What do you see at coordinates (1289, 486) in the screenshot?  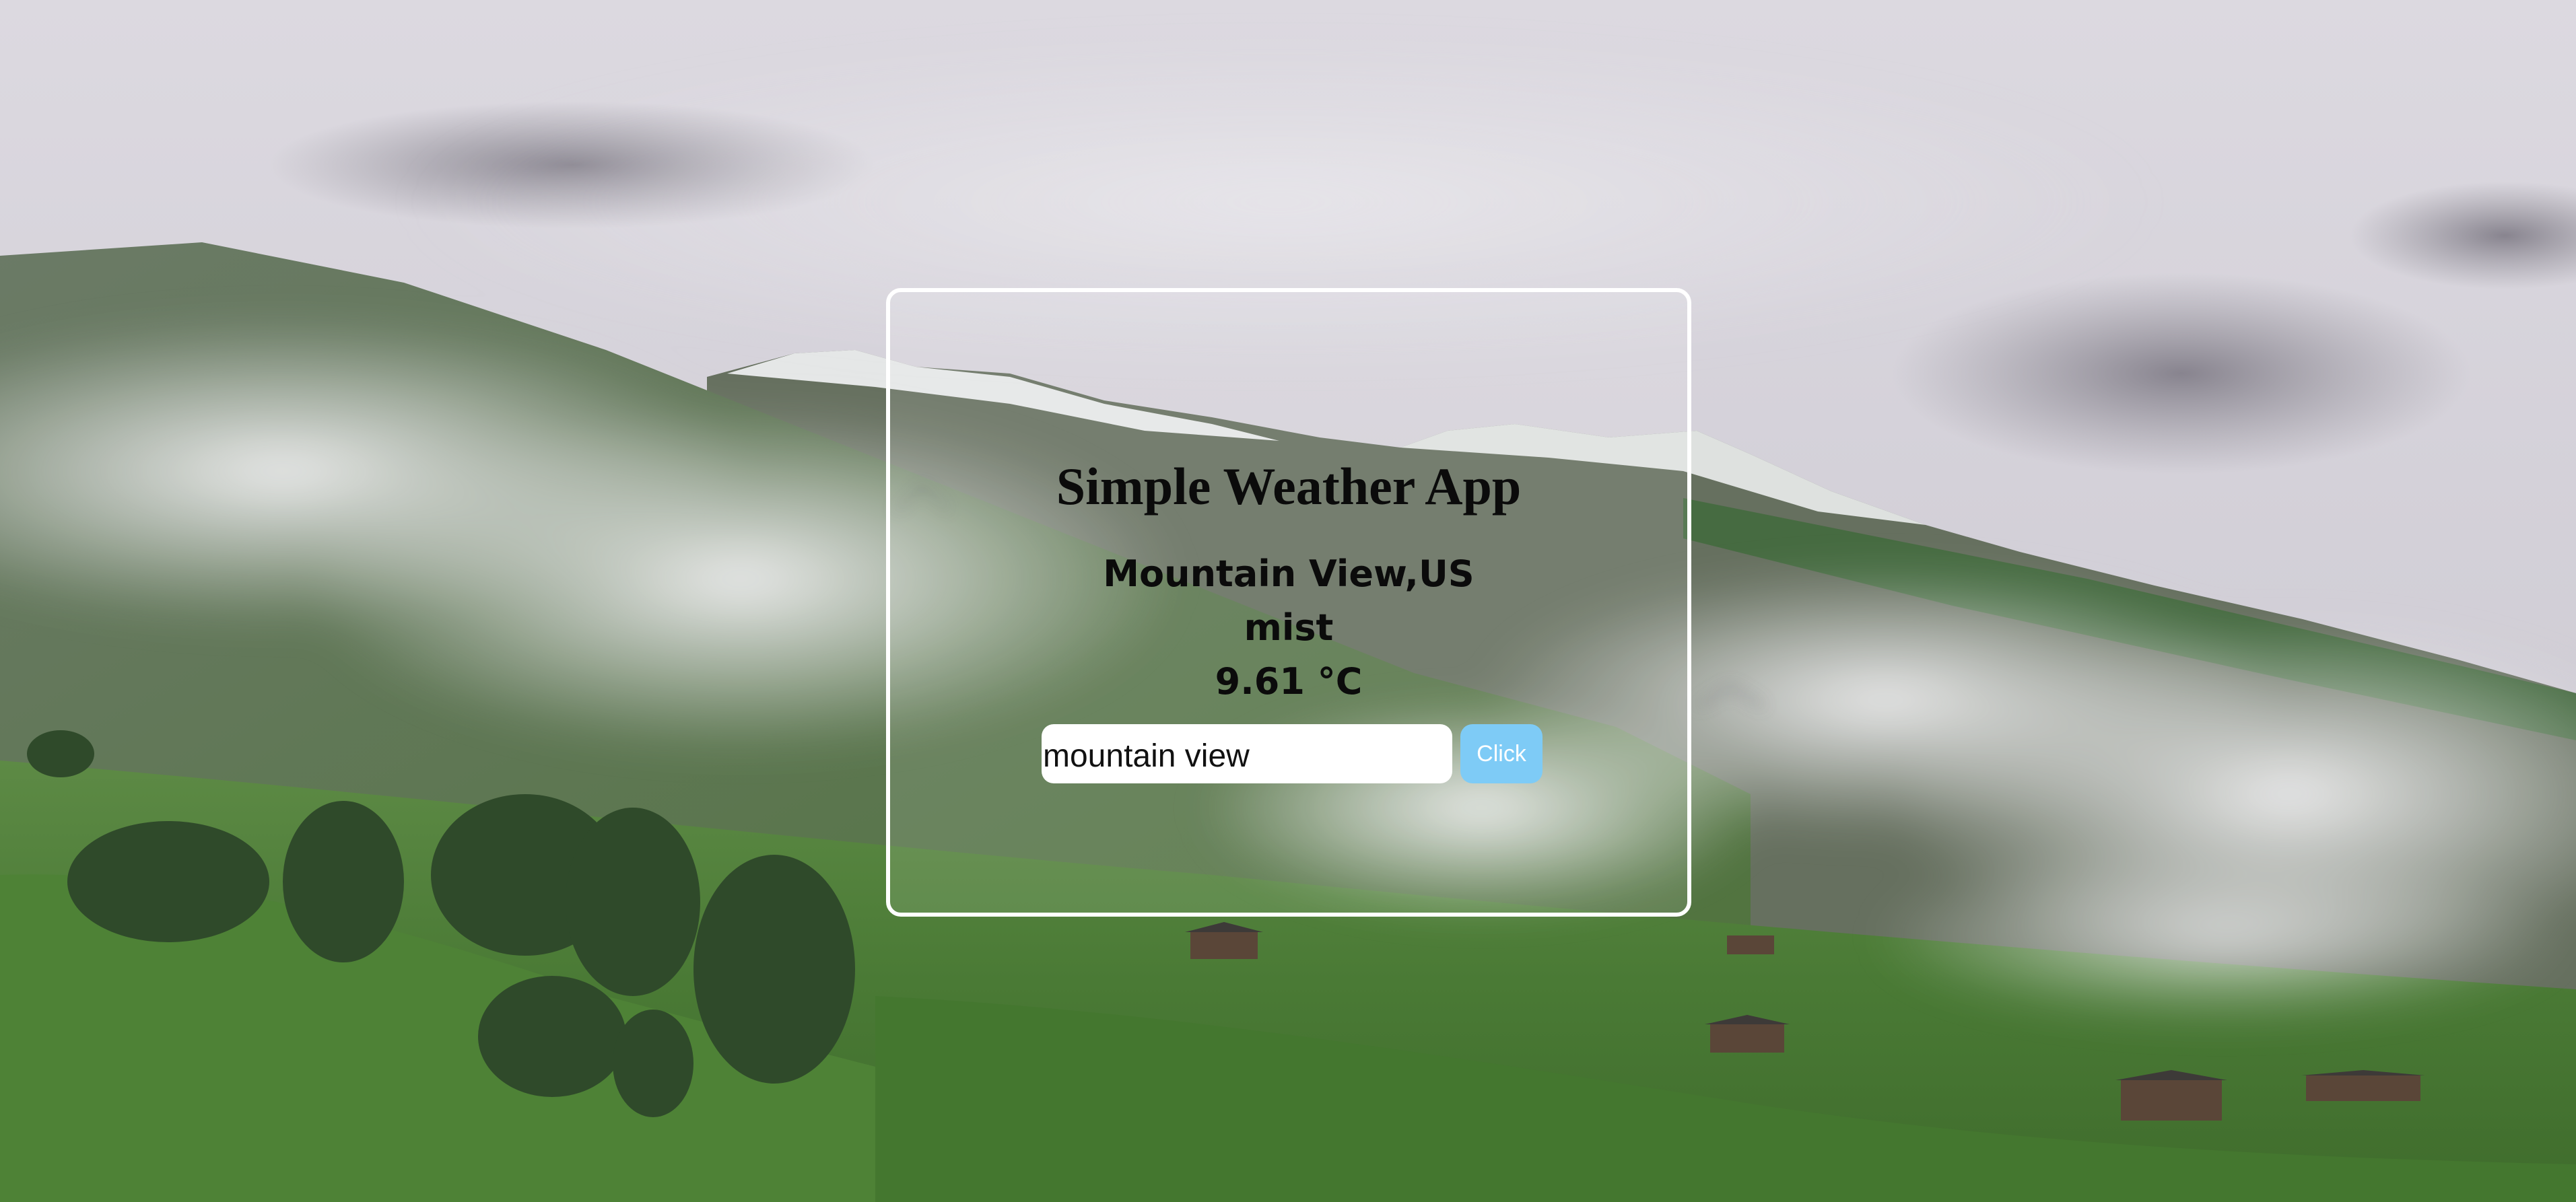 I see `app-title: Simple Weather App` at bounding box center [1289, 486].